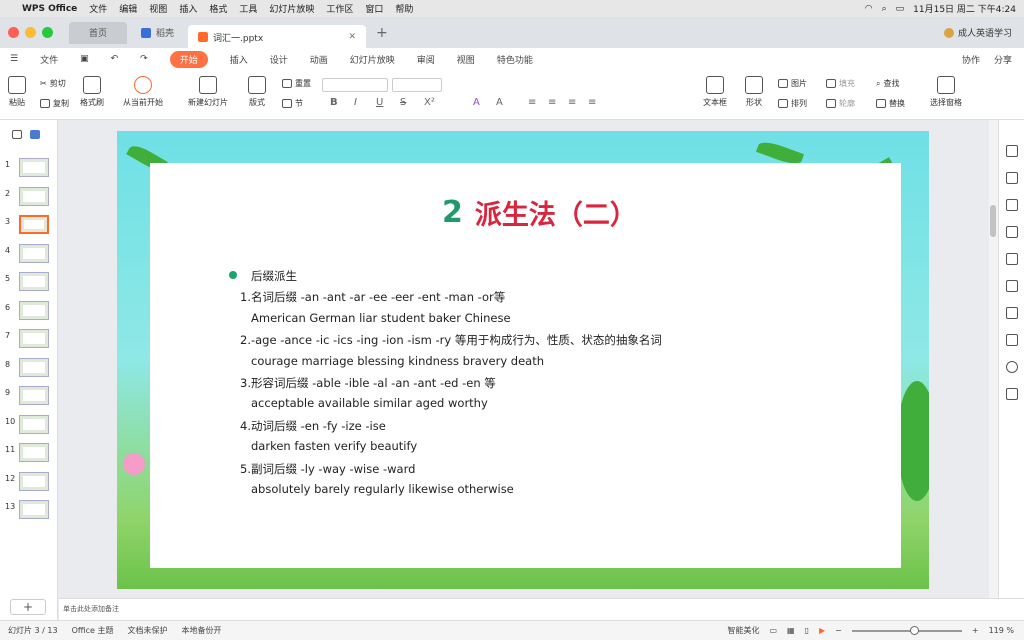 The image size is (1024, 640). Describe the element at coordinates (1012, 232) in the screenshot. I see `edit-icon` at that location.